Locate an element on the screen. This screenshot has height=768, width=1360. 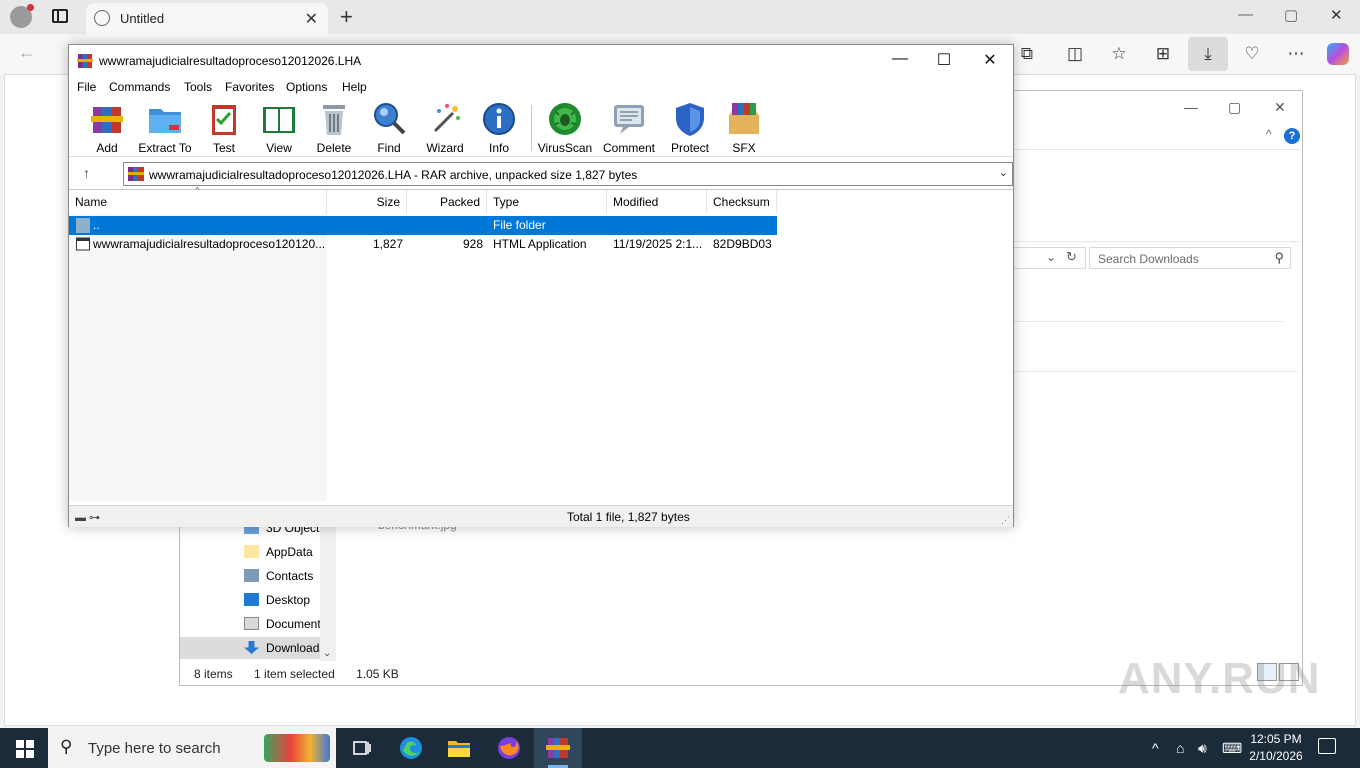
find-button: Find is located at coordinates (389, 128).